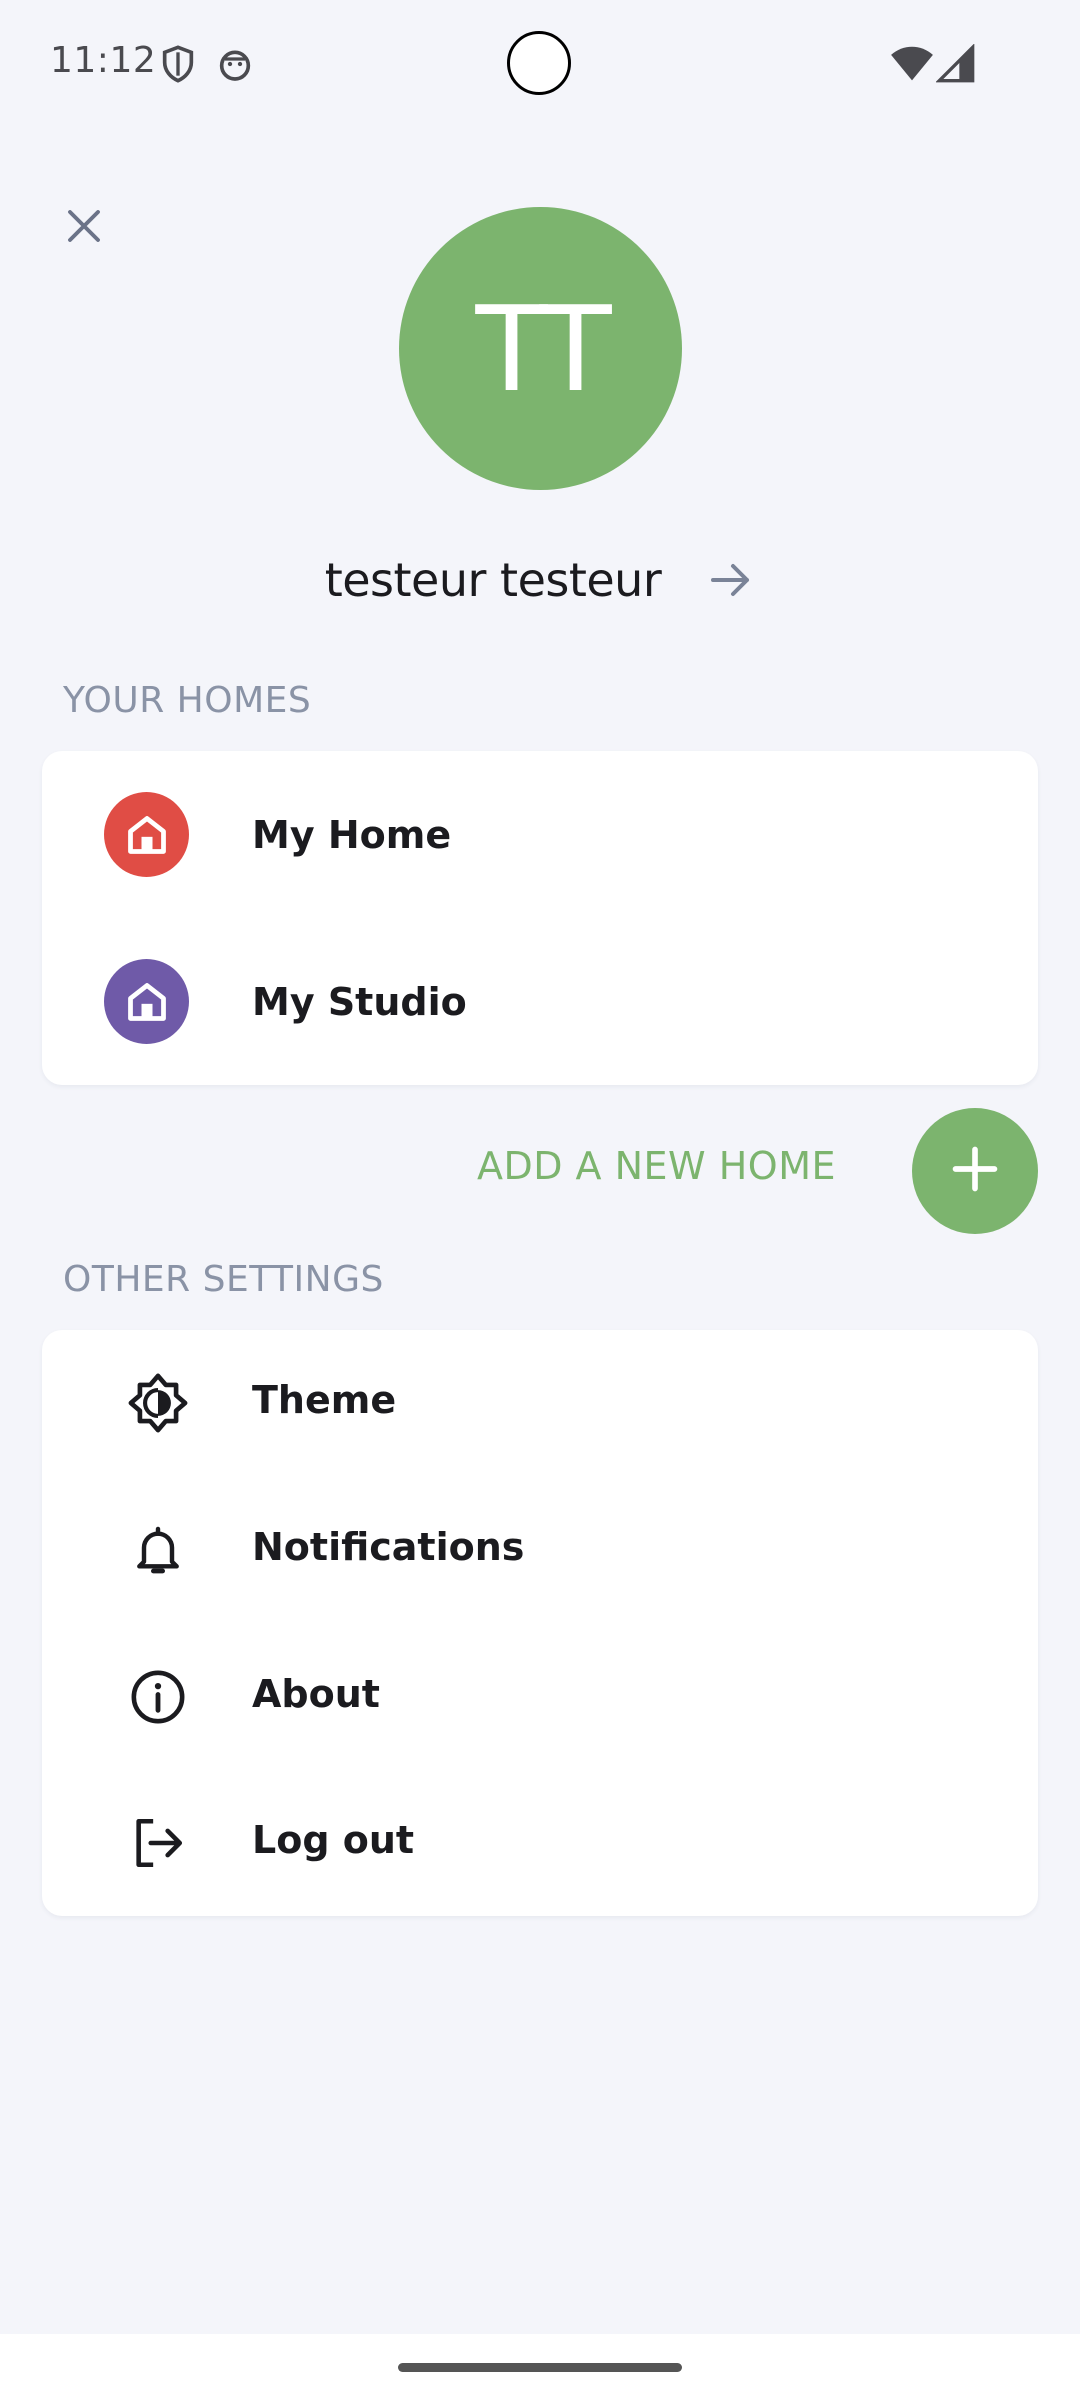 The height and width of the screenshot is (2400, 1080). I want to click on homes-card: My Home My Studio, so click(540, 918).